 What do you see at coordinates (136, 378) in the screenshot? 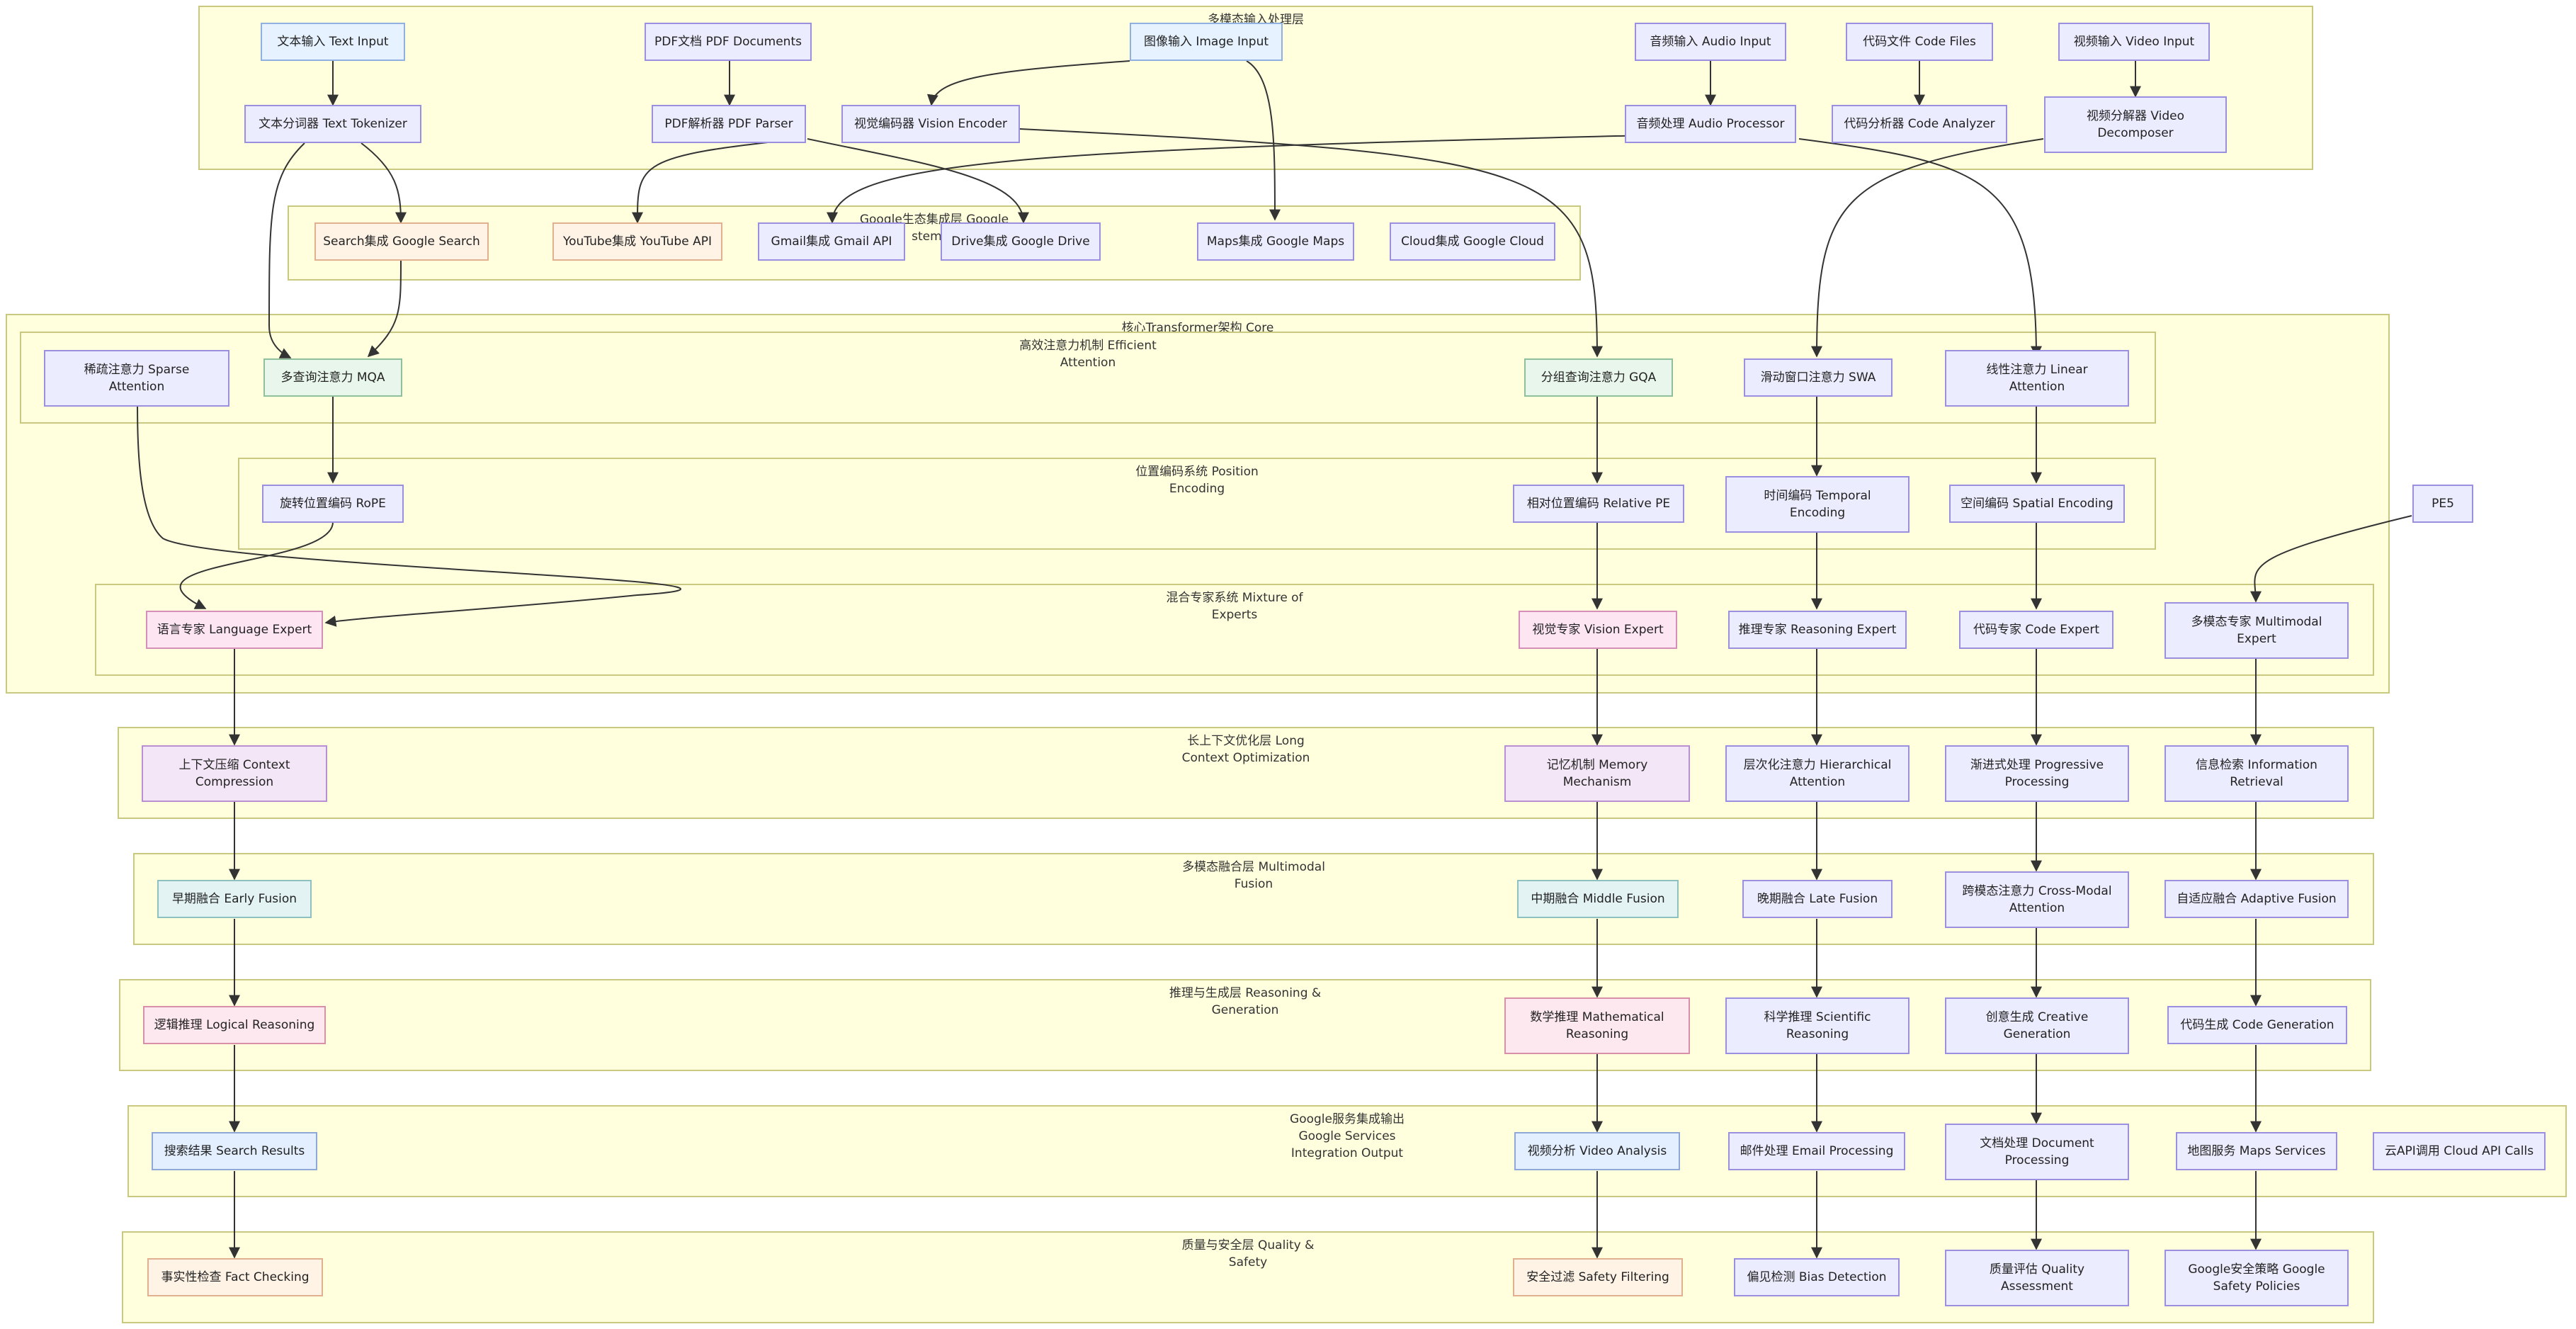
I see `node-sparse-attention: 稀疏注意力 Sparse Attention` at bounding box center [136, 378].